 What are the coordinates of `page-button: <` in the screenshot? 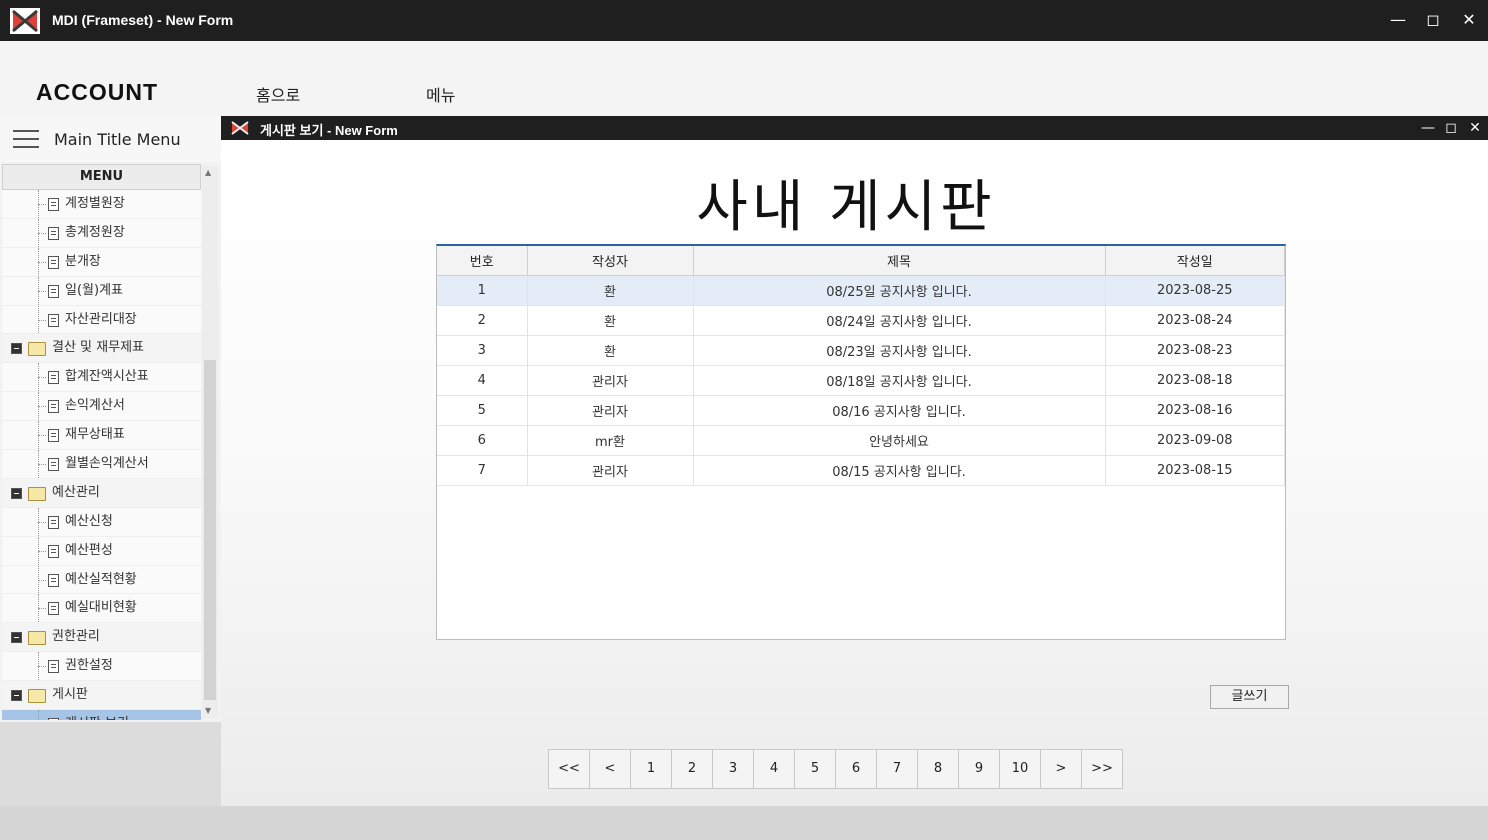 It's located at (610, 769).